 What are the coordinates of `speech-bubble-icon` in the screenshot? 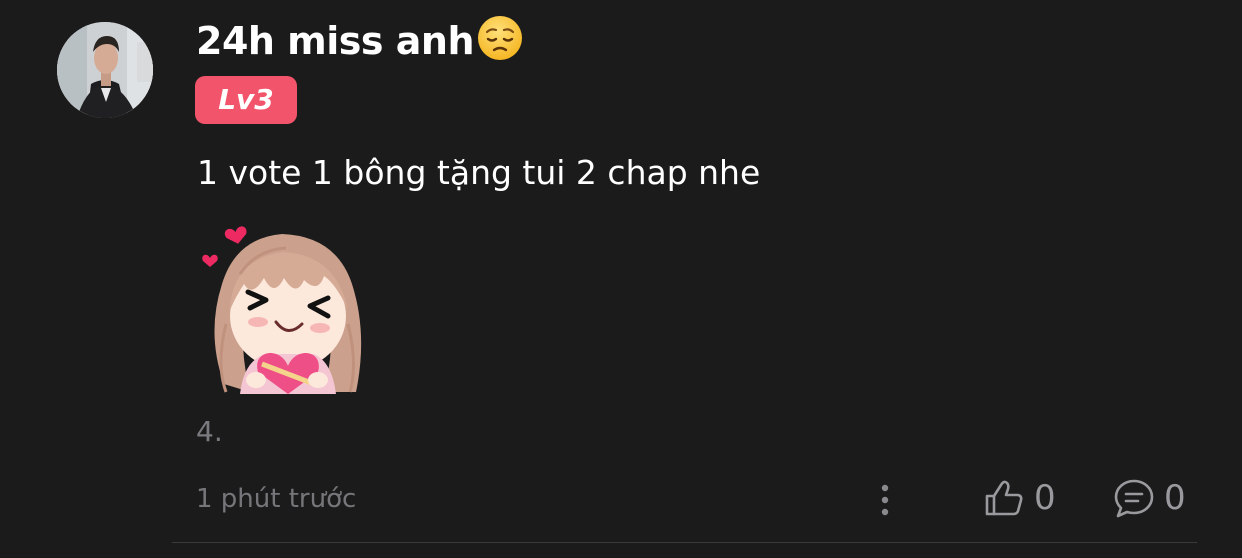 It's located at (1134, 498).